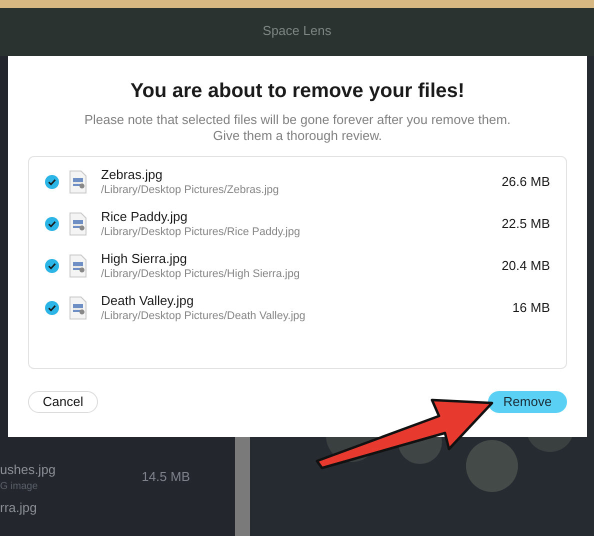  What do you see at coordinates (18, 507) in the screenshot?
I see `file-name: rra.jpg` at bounding box center [18, 507].